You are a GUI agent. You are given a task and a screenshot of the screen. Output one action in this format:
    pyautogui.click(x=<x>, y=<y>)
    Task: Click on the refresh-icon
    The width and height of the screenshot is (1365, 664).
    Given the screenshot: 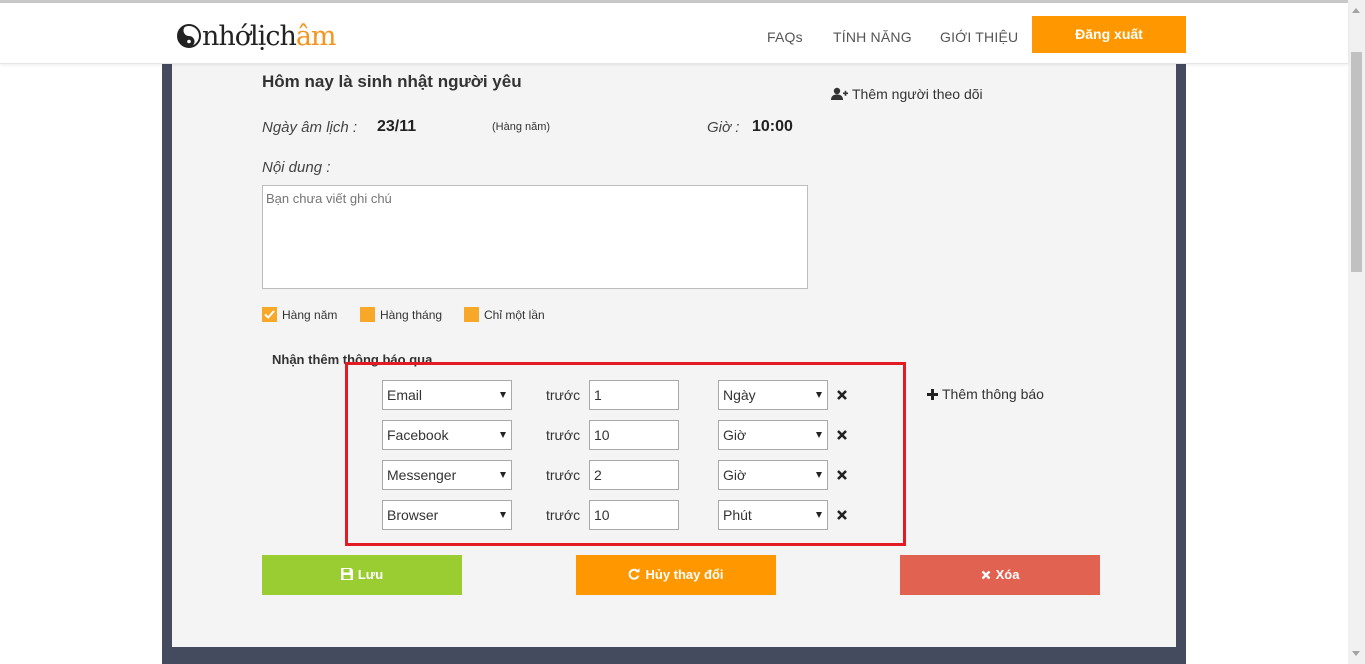 What is the action you would take?
    pyautogui.click(x=634, y=574)
    